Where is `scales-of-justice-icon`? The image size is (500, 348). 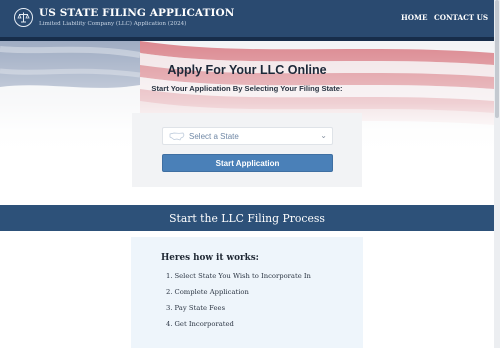
scales-of-justice-icon is located at coordinates (23, 17).